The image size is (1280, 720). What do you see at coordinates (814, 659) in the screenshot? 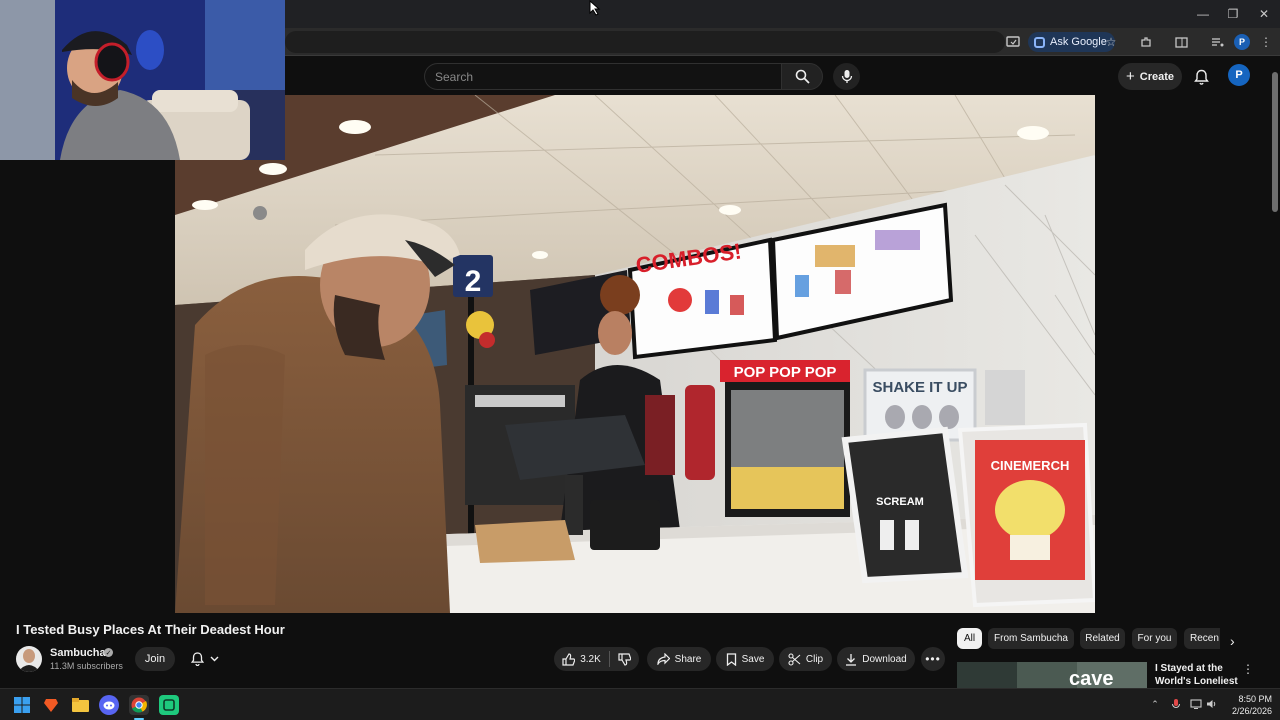
I see `clip-label: Clip` at bounding box center [814, 659].